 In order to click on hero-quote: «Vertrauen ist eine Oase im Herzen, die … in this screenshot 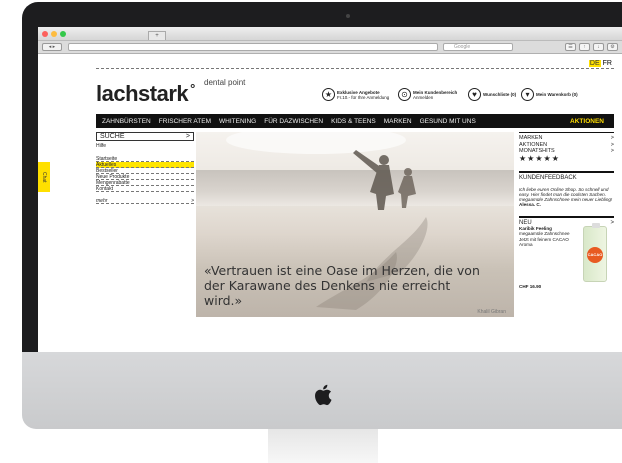, I will do `click(342, 285)`.